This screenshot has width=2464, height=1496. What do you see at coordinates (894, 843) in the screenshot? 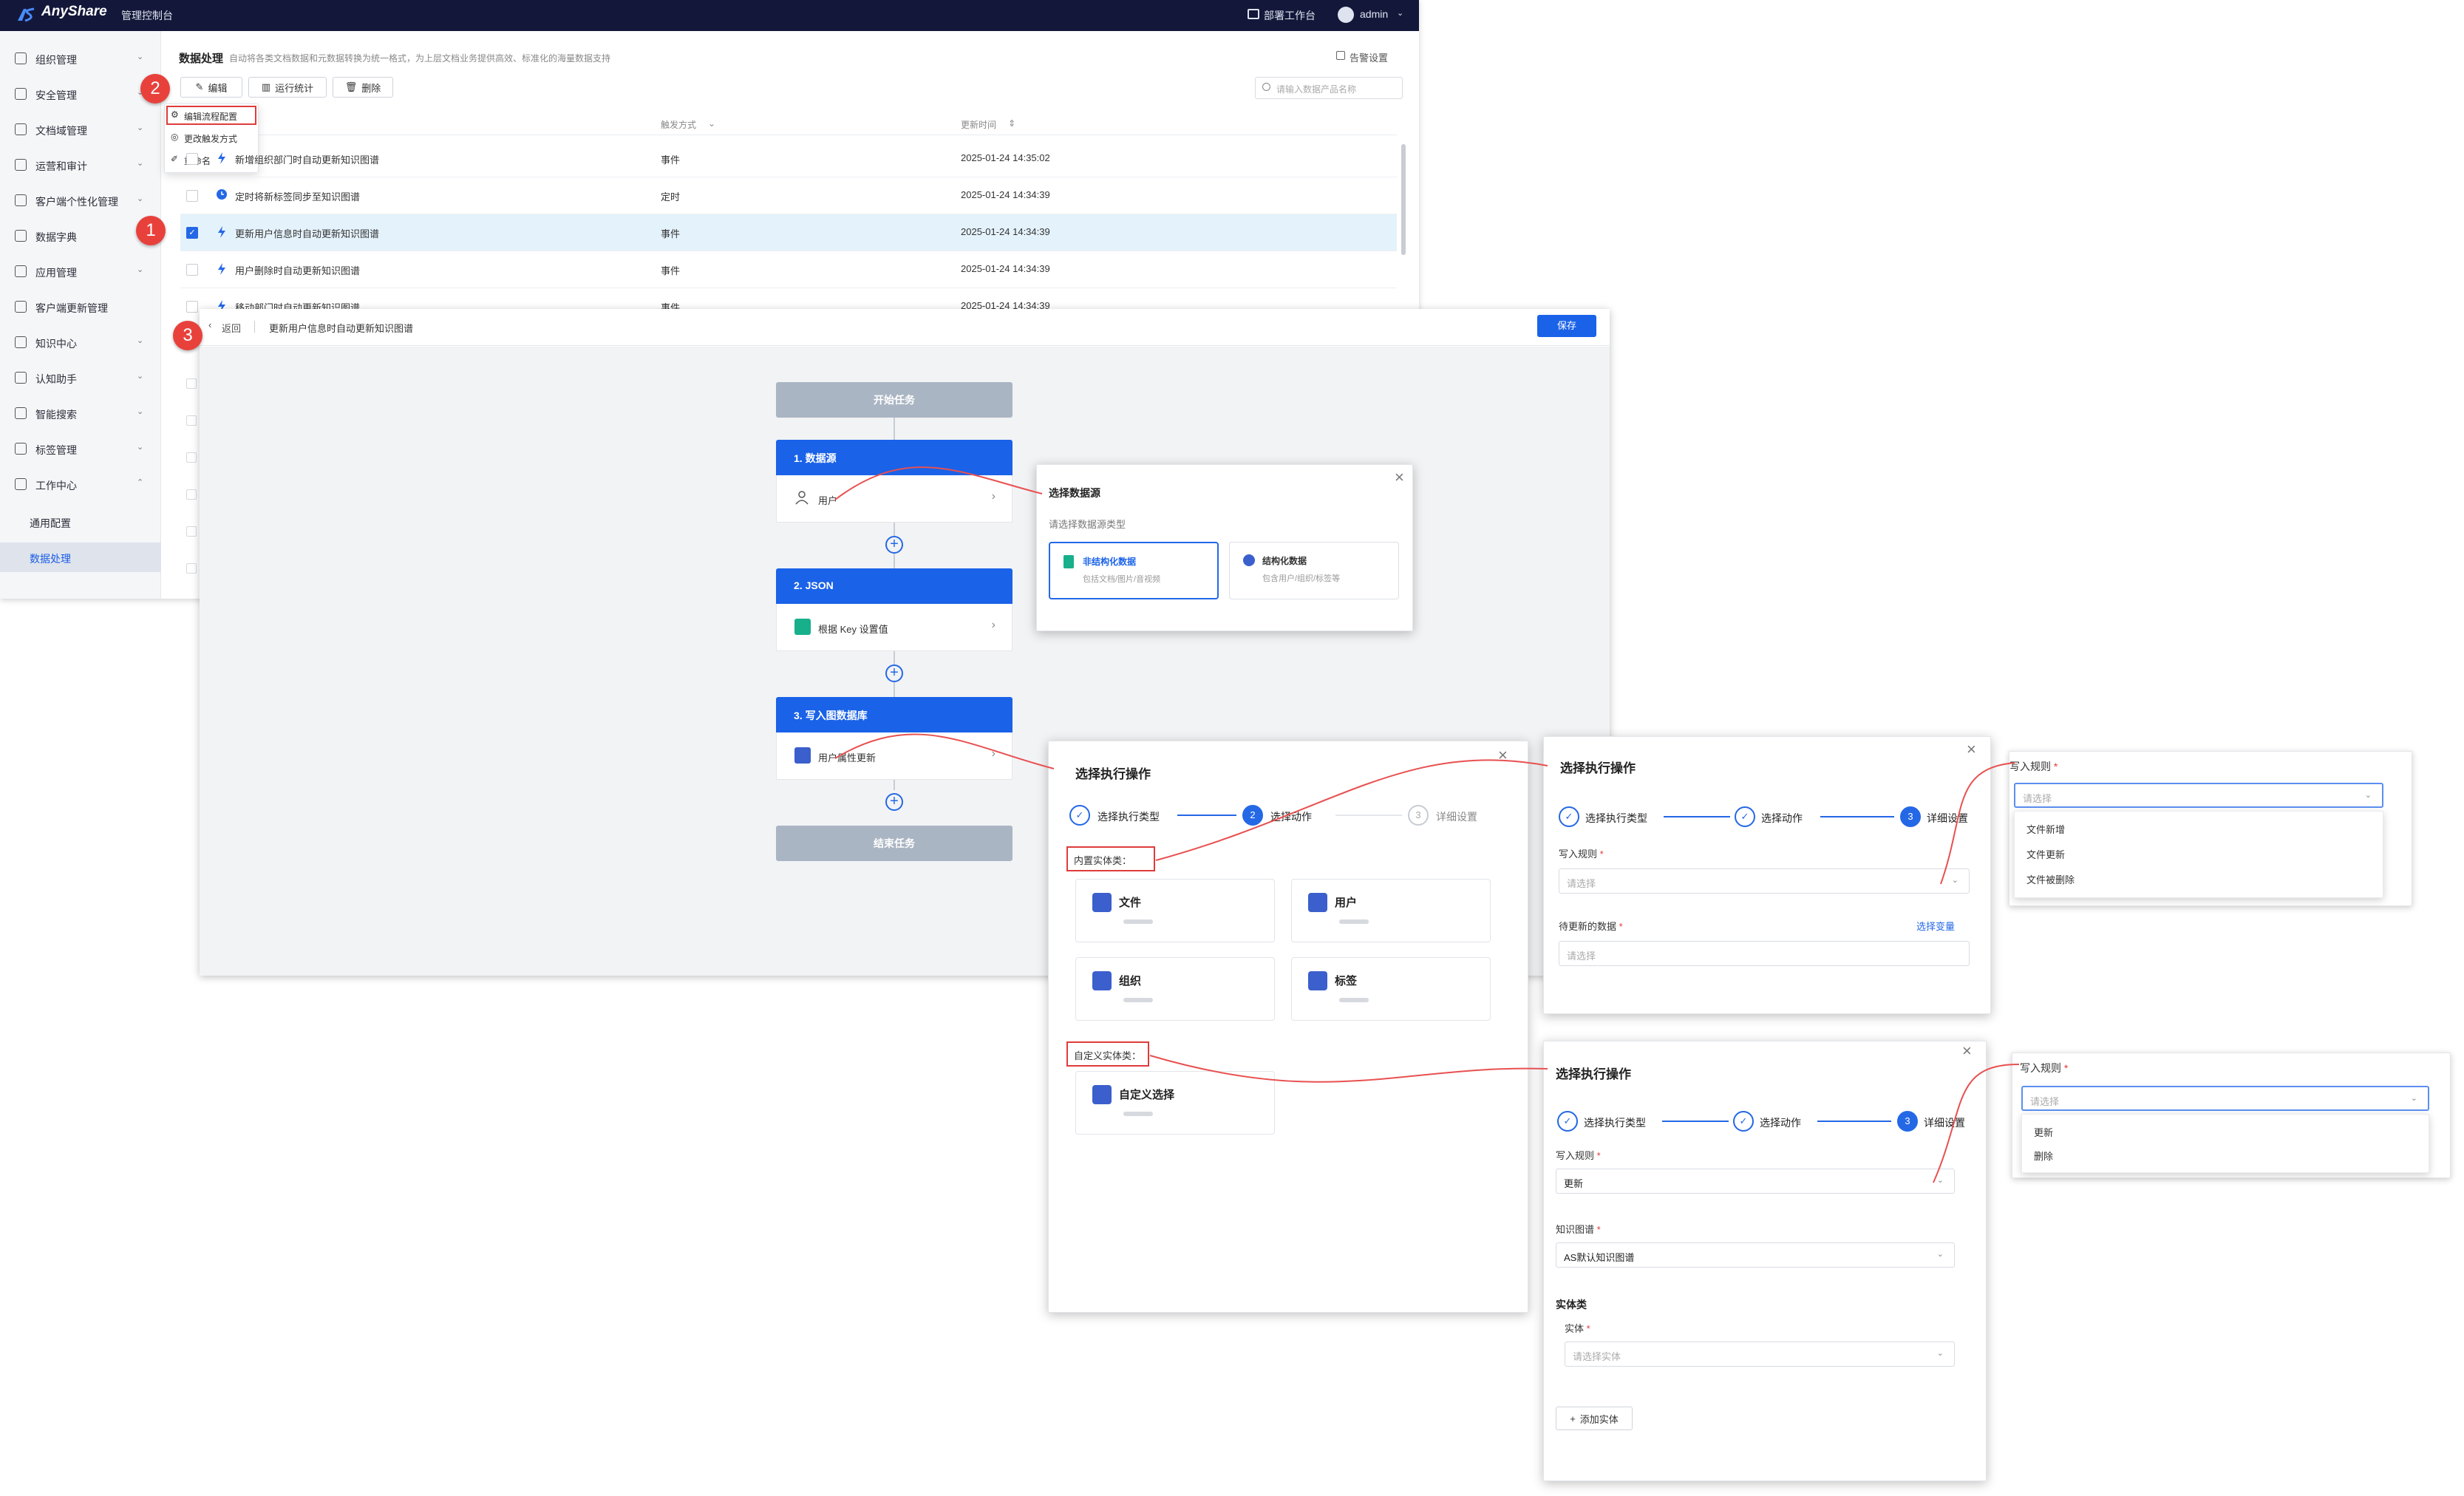
I see `end-node: 结束任务` at bounding box center [894, 843].